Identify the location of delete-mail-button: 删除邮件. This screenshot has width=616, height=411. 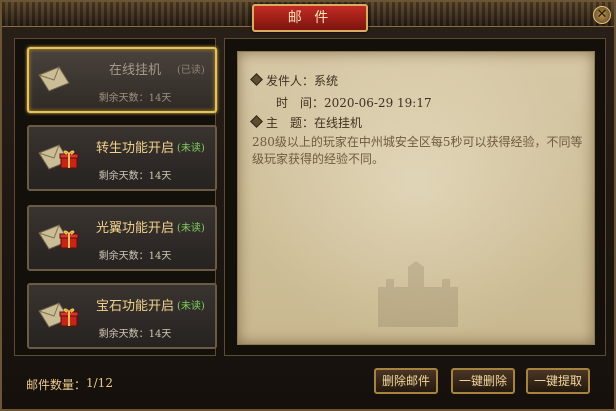
(406, 381).